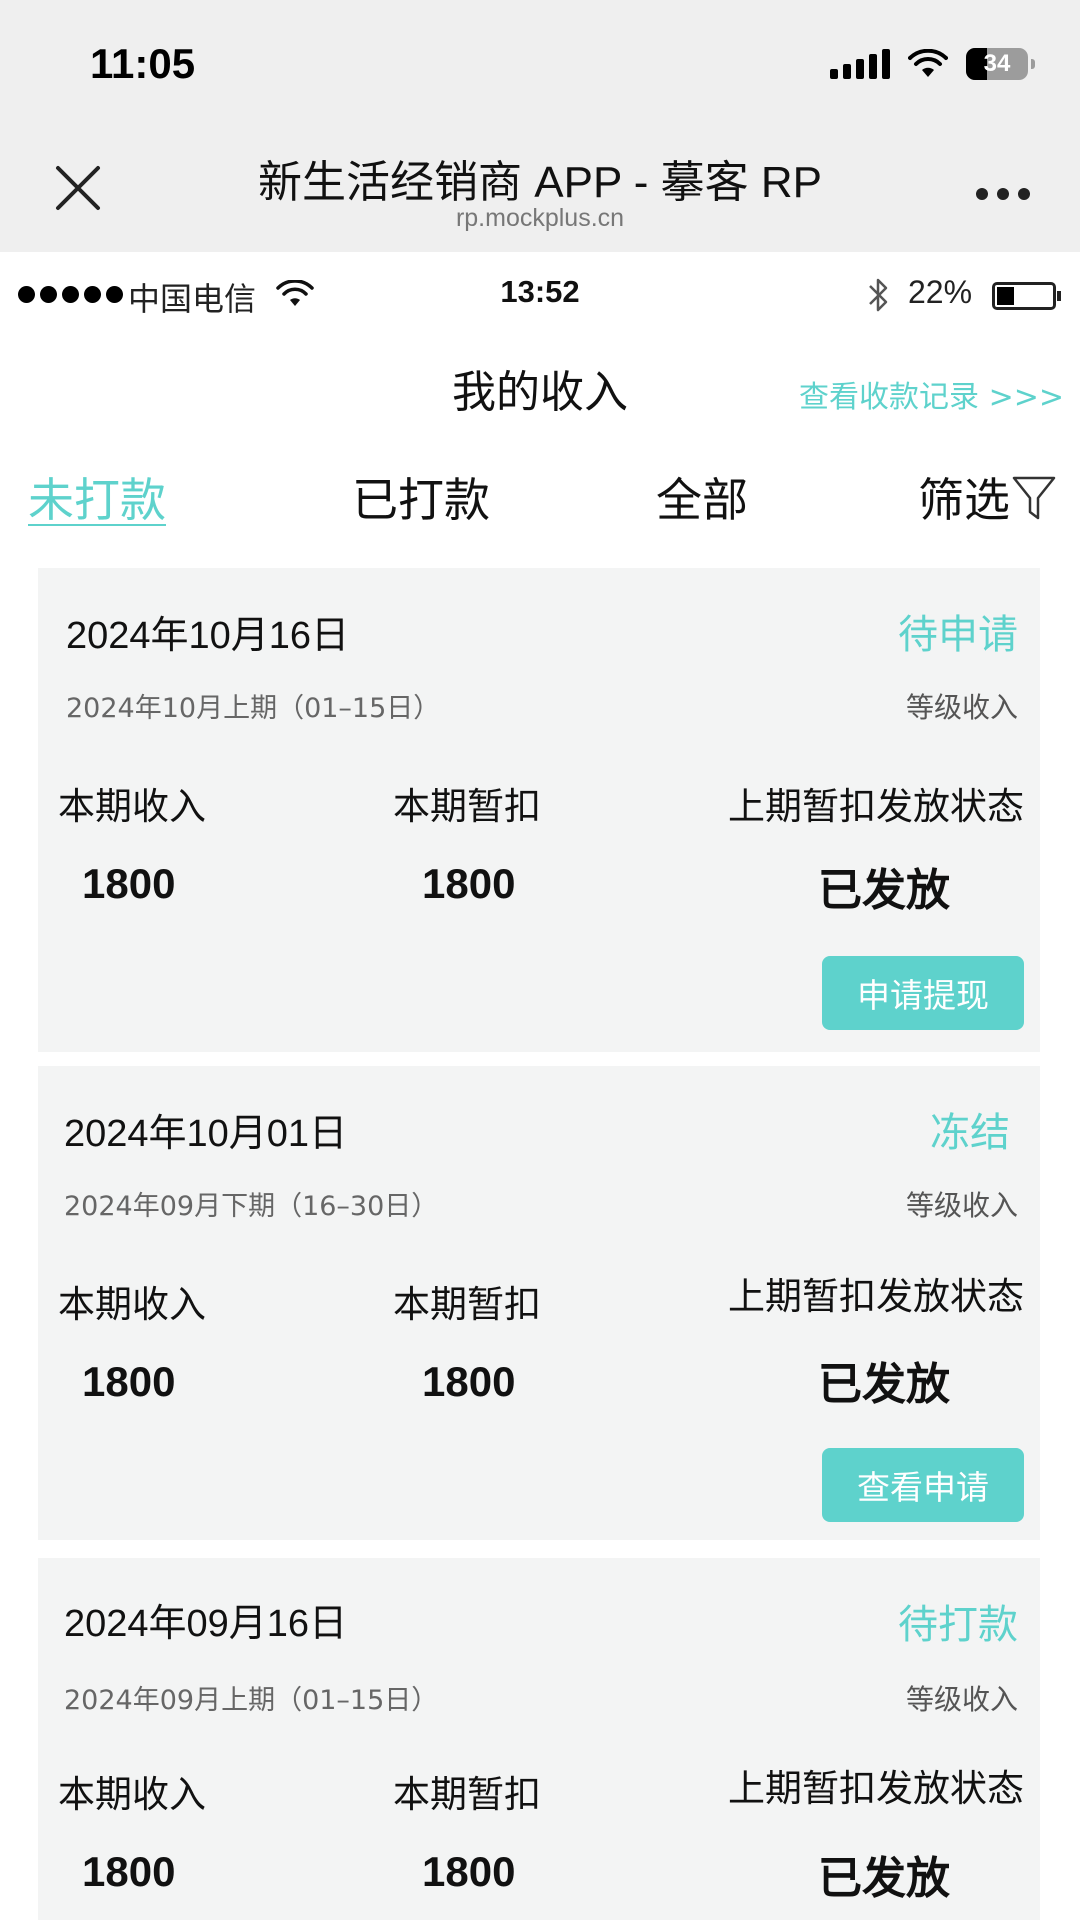  I want to click on battery-icon: 34, so click(1000, 64).